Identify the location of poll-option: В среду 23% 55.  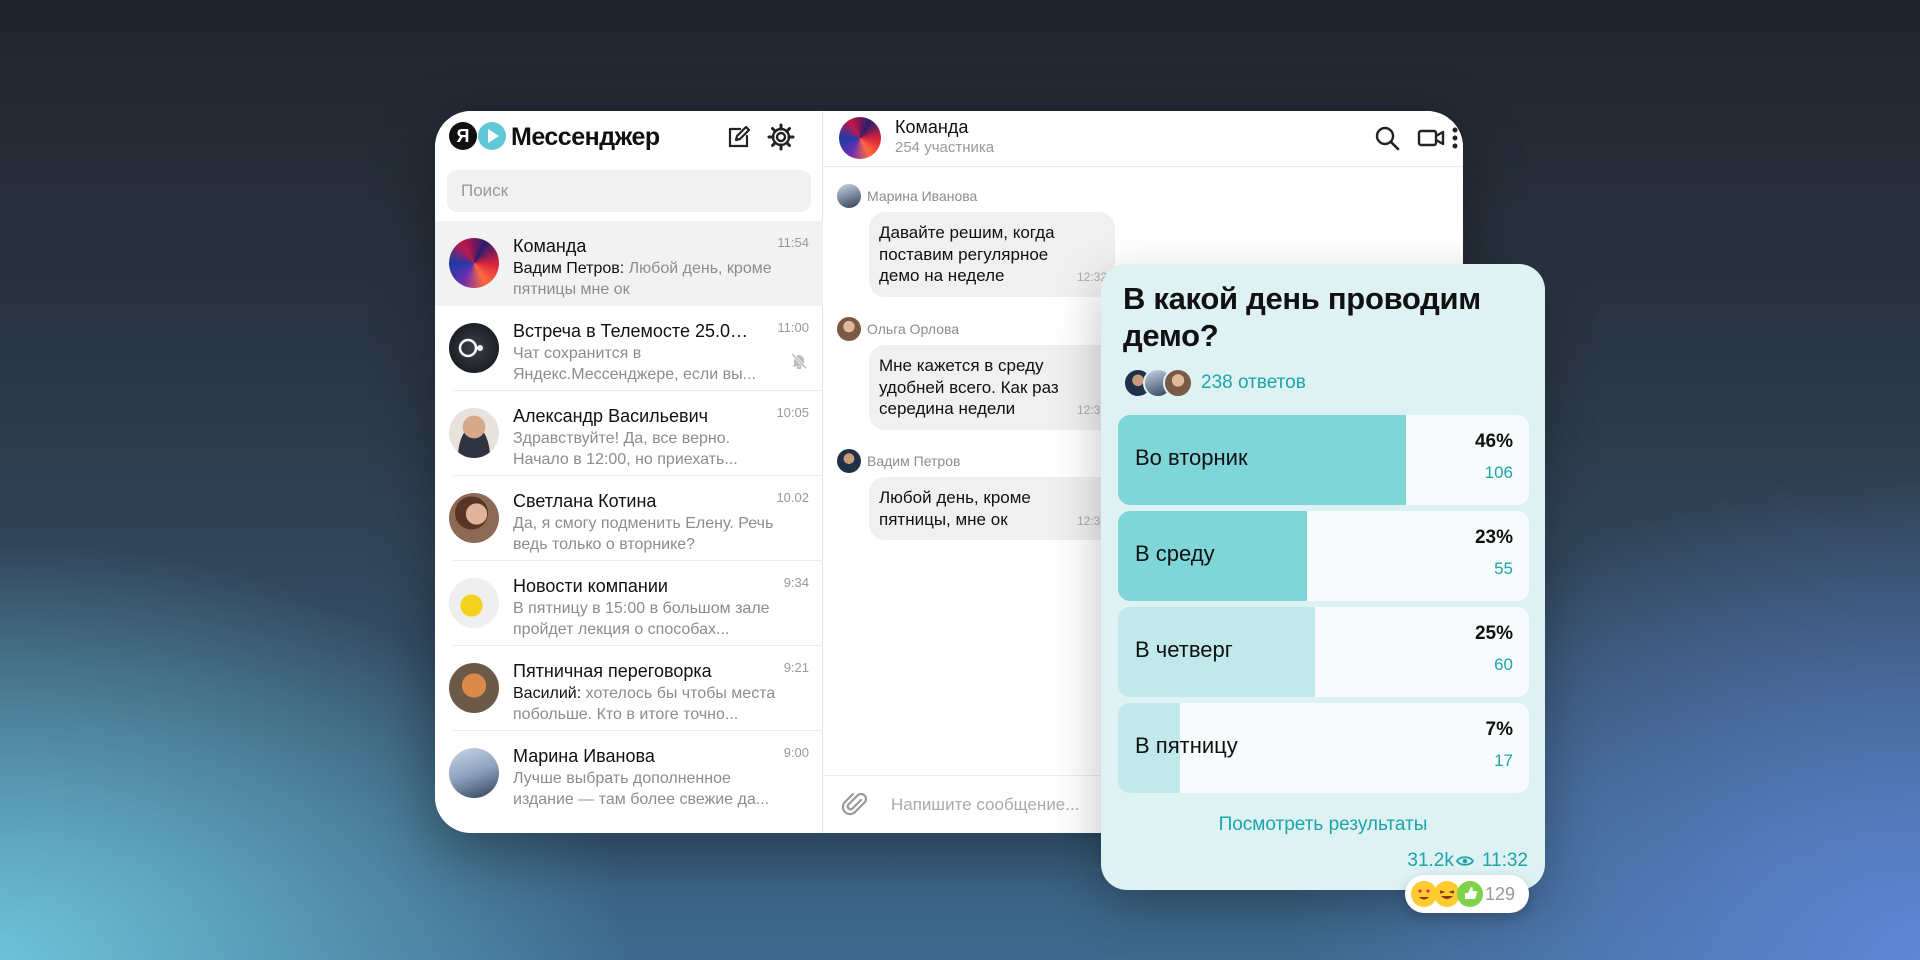
(1323, 556).